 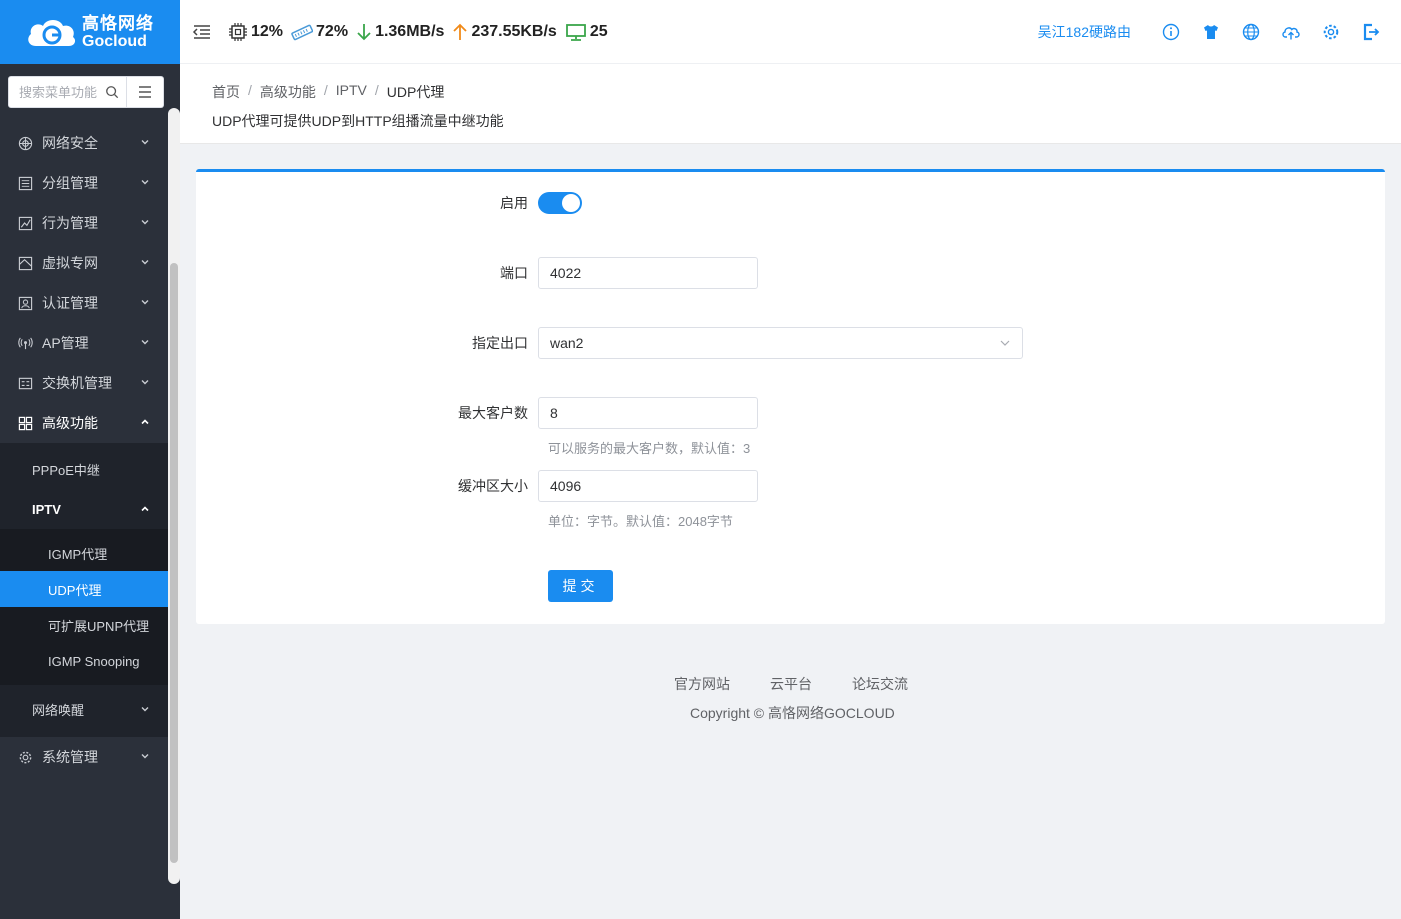 What do you see at coordinates (25, 183) in the screenshot?
I see `list-icon` at bounding box center [25, 183].